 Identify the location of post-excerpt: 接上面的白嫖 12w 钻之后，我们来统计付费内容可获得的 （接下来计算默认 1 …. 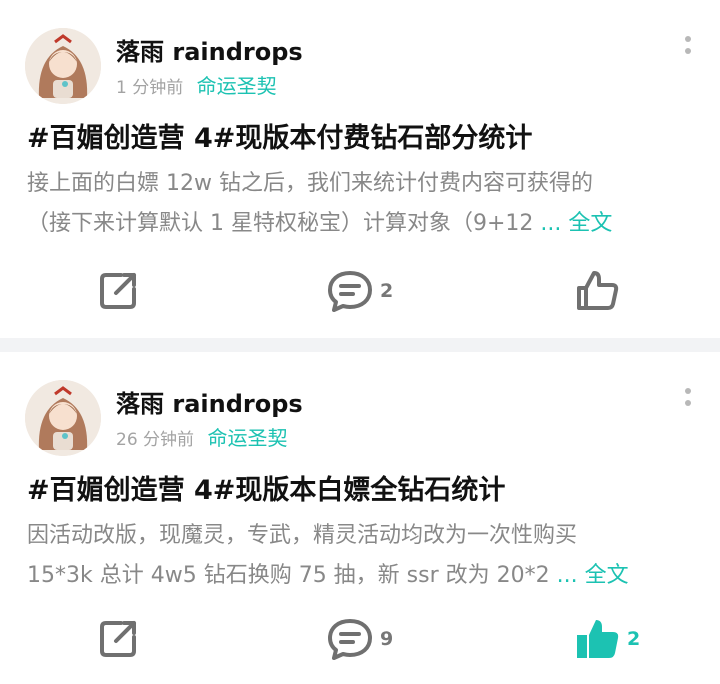
(362, 204).